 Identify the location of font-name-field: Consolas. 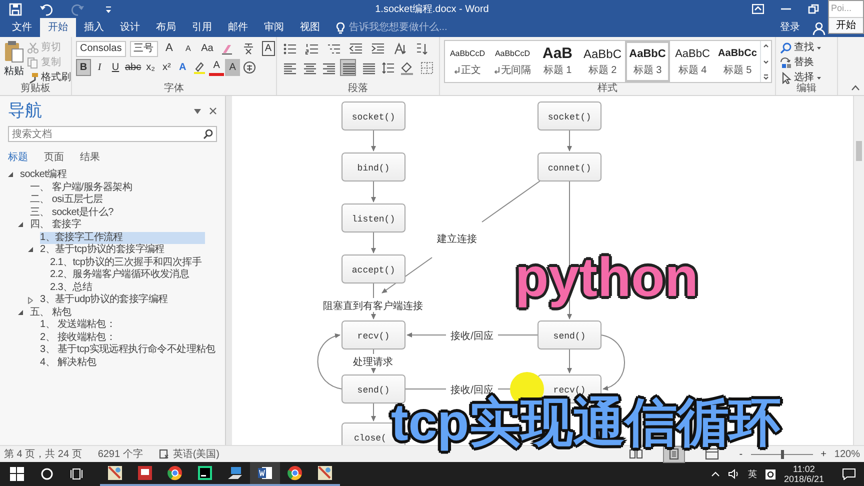
(101, 48).